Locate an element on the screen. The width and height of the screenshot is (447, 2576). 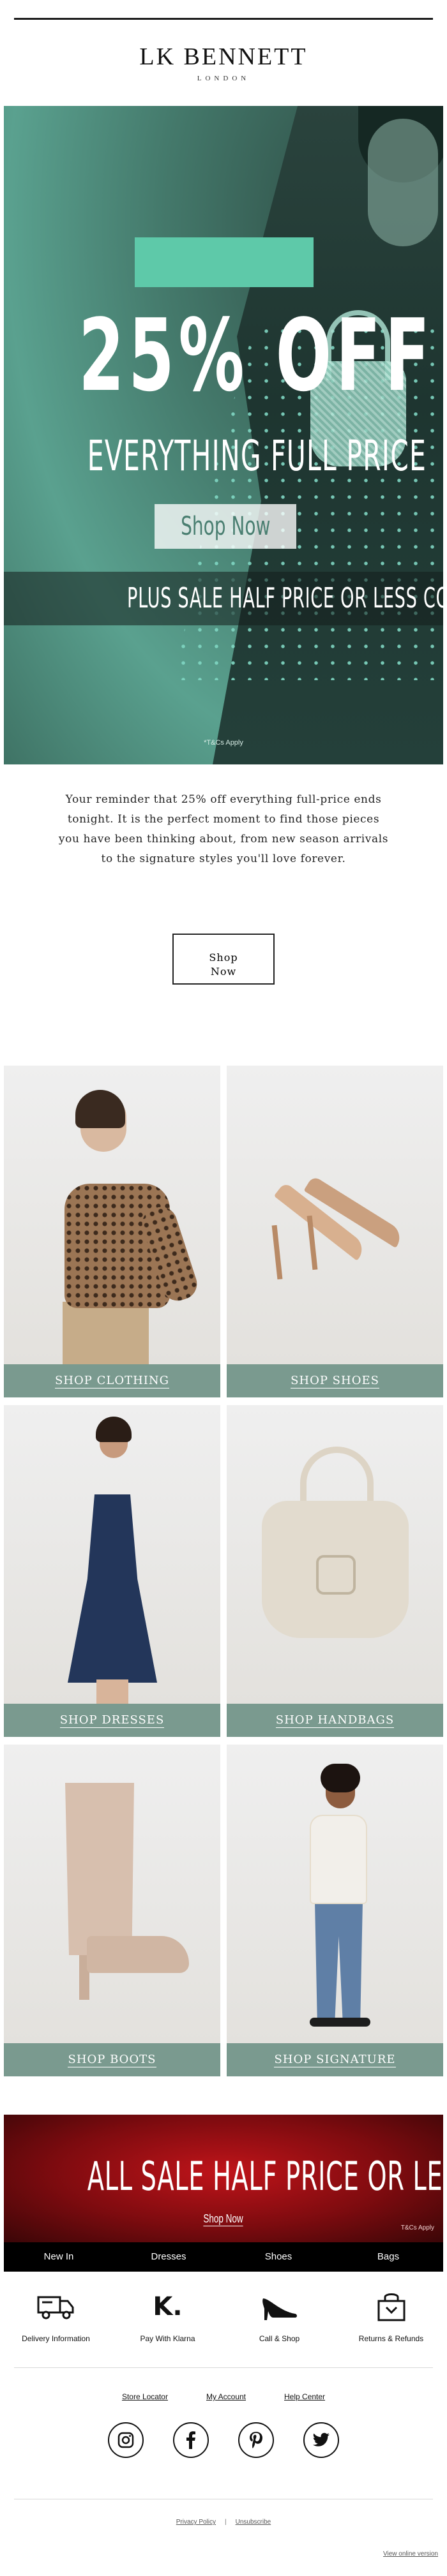
jeans-shape is located at coordinates (339, 1960).